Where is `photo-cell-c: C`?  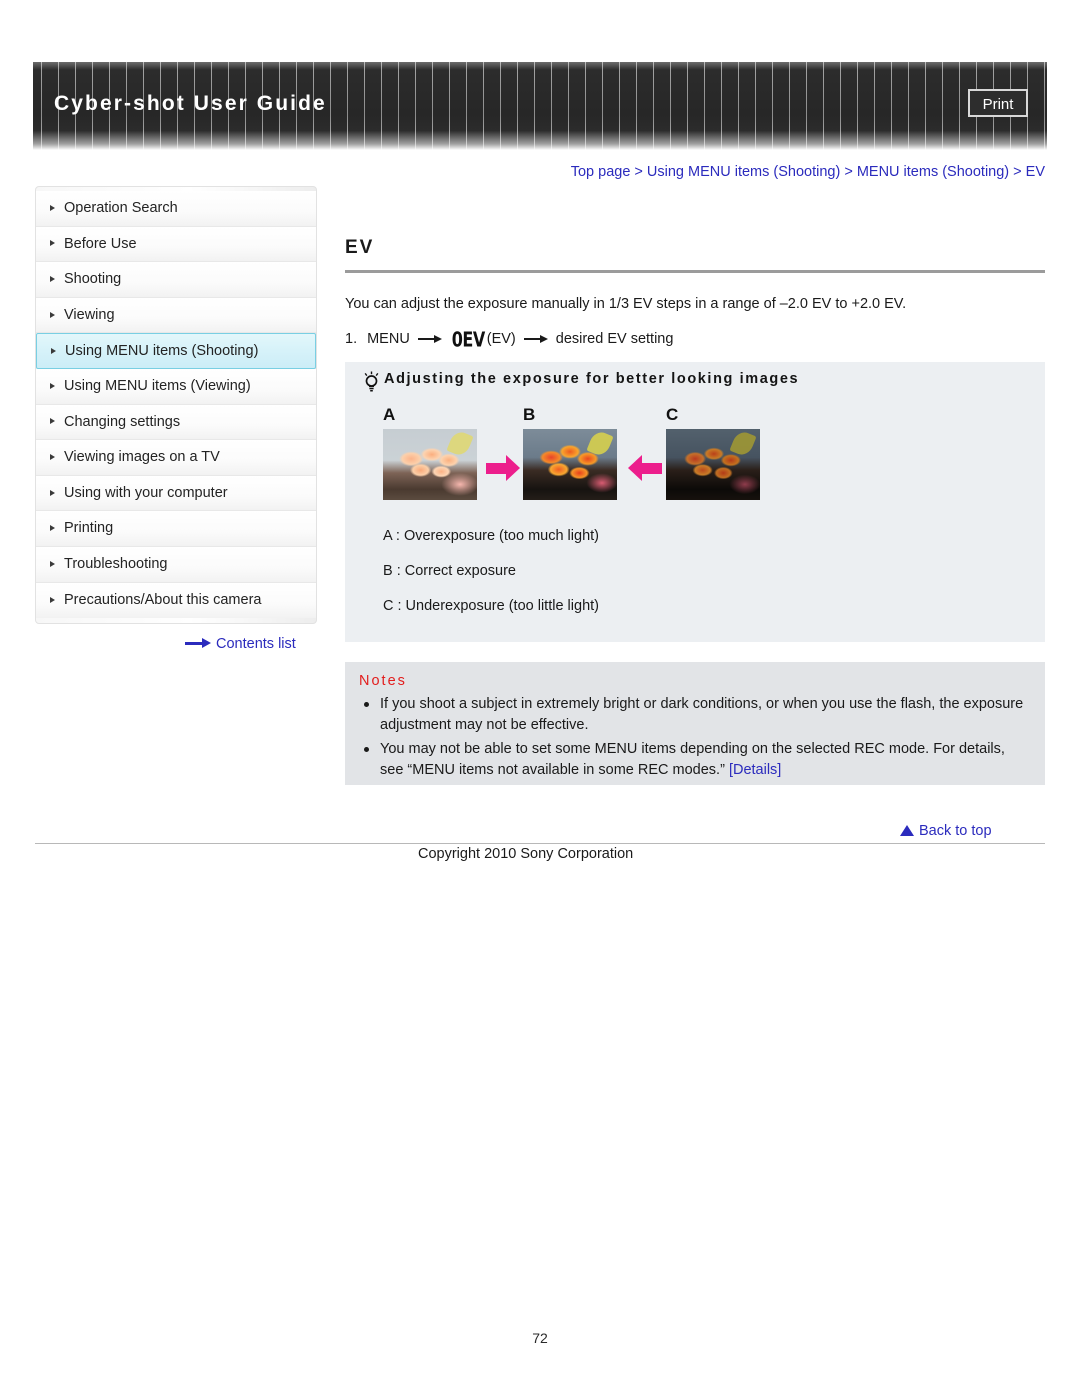 photo-cell-c: C is located at coordinates (713, 452).